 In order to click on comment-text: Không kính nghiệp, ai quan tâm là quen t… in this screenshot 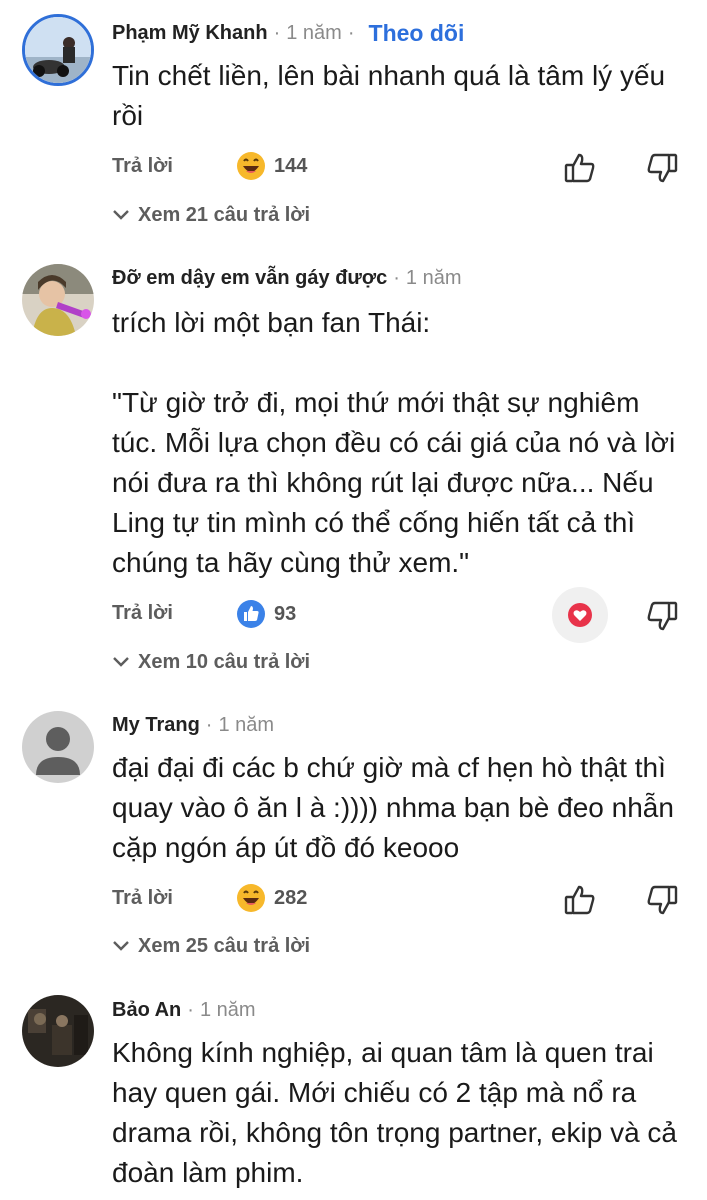, I will do `click(398, 1112)`.